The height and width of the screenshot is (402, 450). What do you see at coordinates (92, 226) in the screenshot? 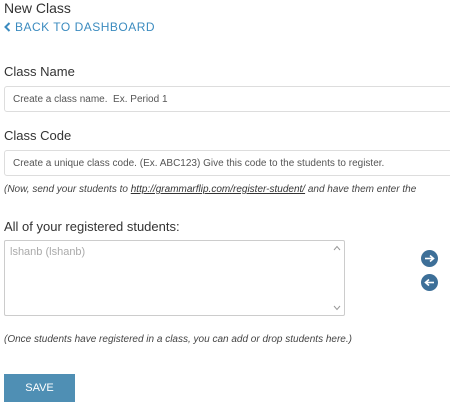
I see `registered-students-label: All of your registered students:` at bounding box center [92, 226].